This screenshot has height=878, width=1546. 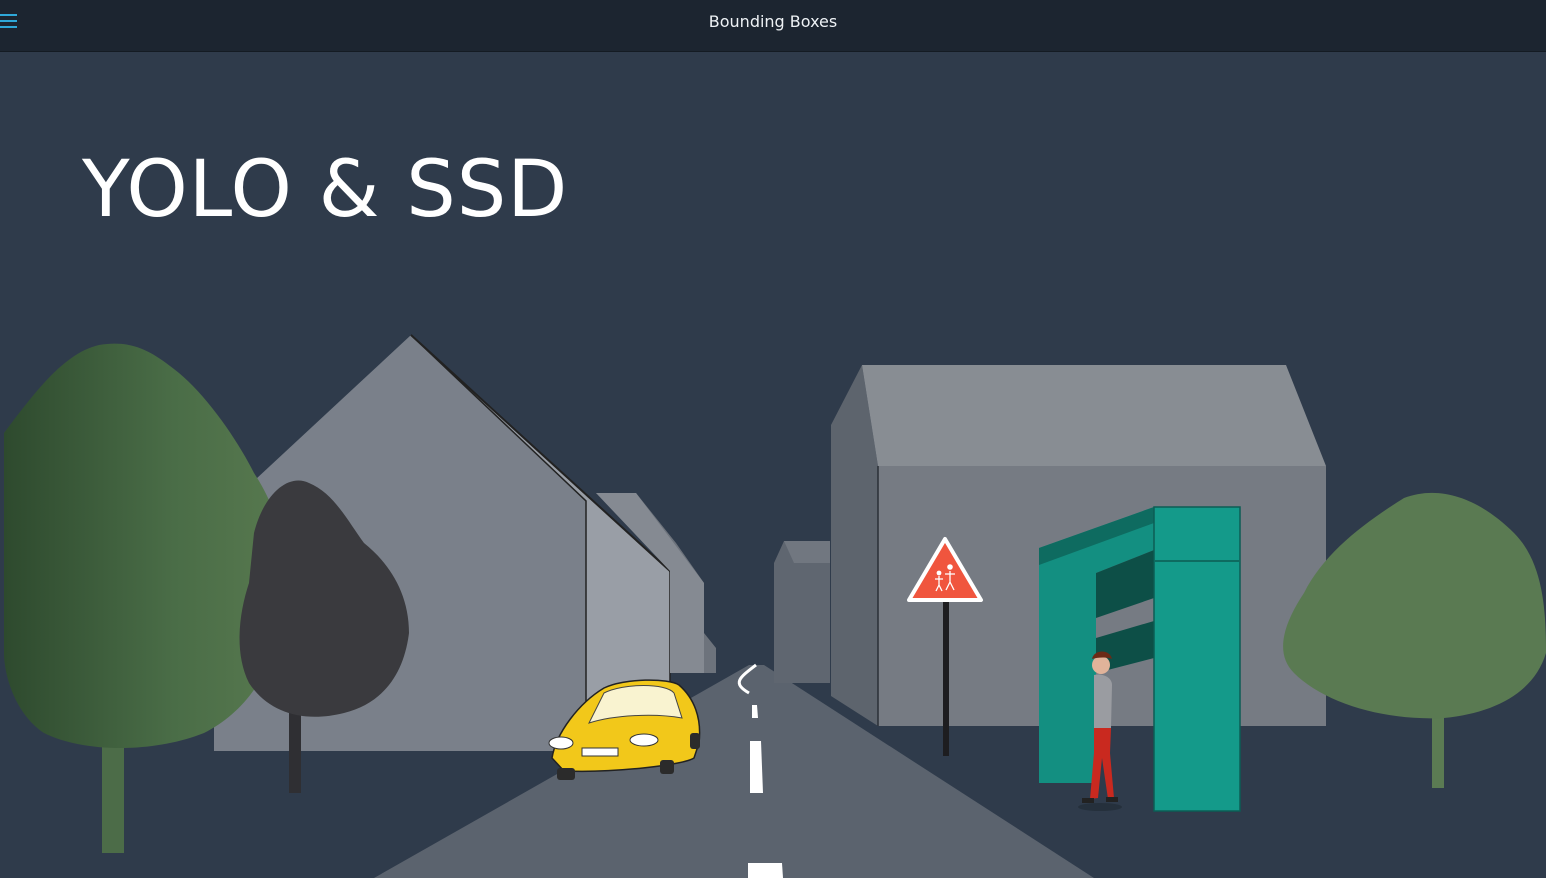 I want to click on distant-houses, so click(x=802, y=612).